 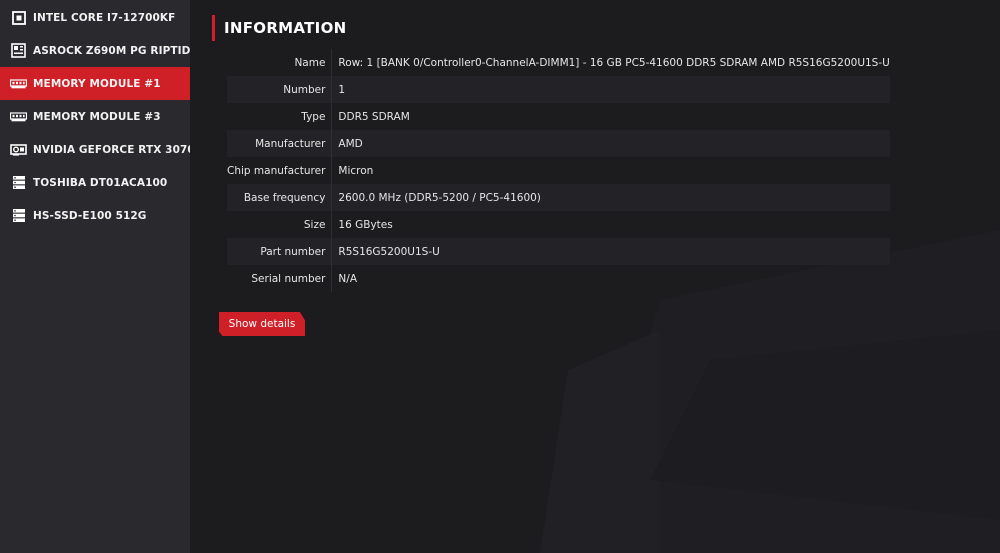 What do you see at coordinates (18, 17) in the screenshot?
I see `cpu-icon` at bounding box center [18, 17].